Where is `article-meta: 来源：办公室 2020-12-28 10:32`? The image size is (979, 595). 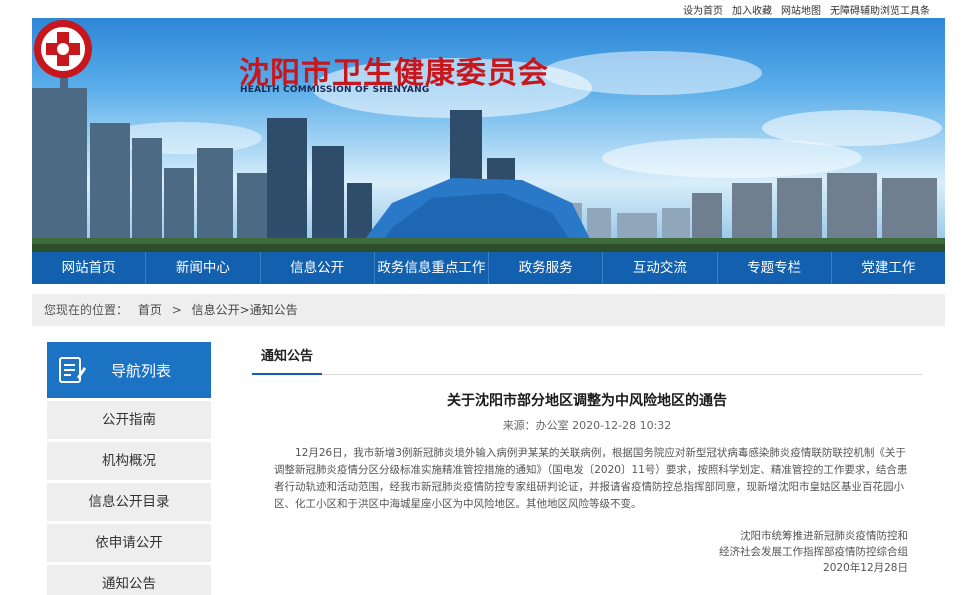
article-meta: 来源：办公室 2020-12-28 10:32 is located at coordinates (587, 425).